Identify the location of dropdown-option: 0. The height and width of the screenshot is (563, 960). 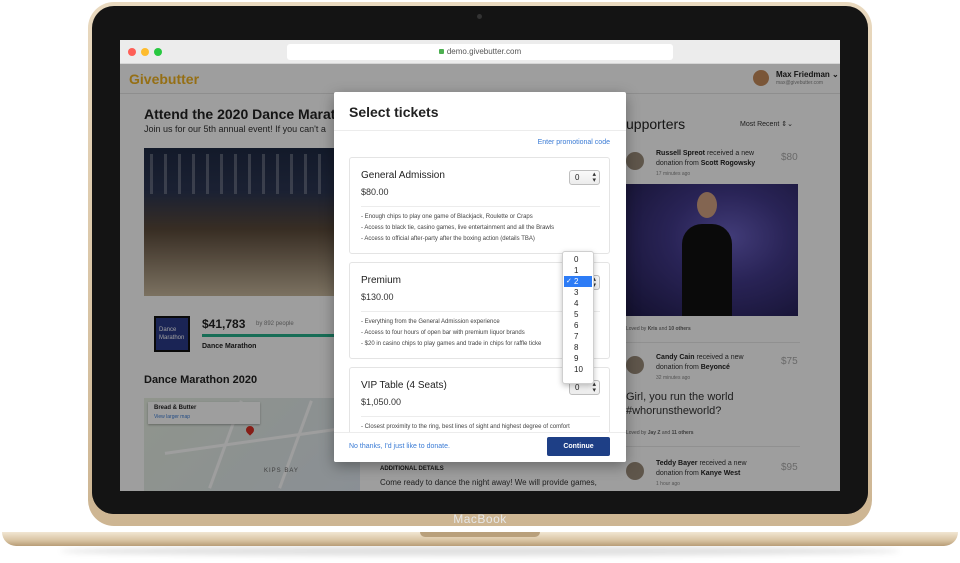
(578, 259).